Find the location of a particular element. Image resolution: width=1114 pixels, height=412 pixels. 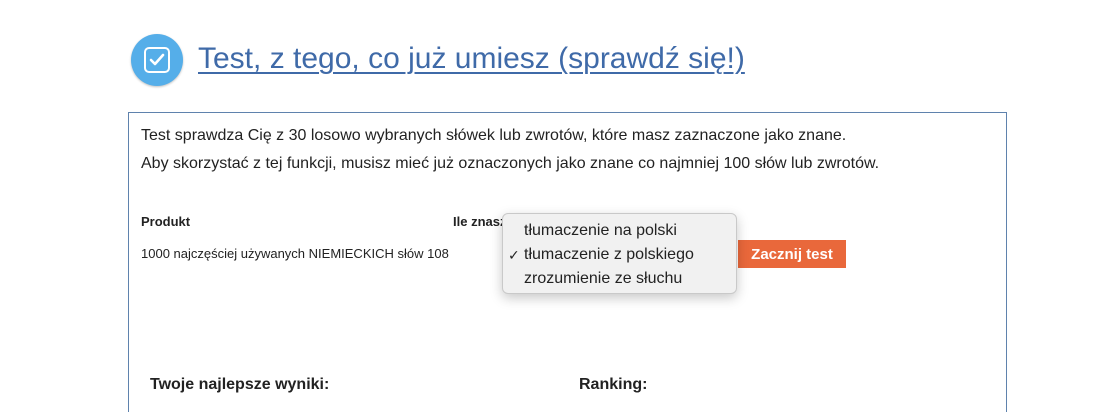

checkbox-icon is located at coordinates (157, 60).